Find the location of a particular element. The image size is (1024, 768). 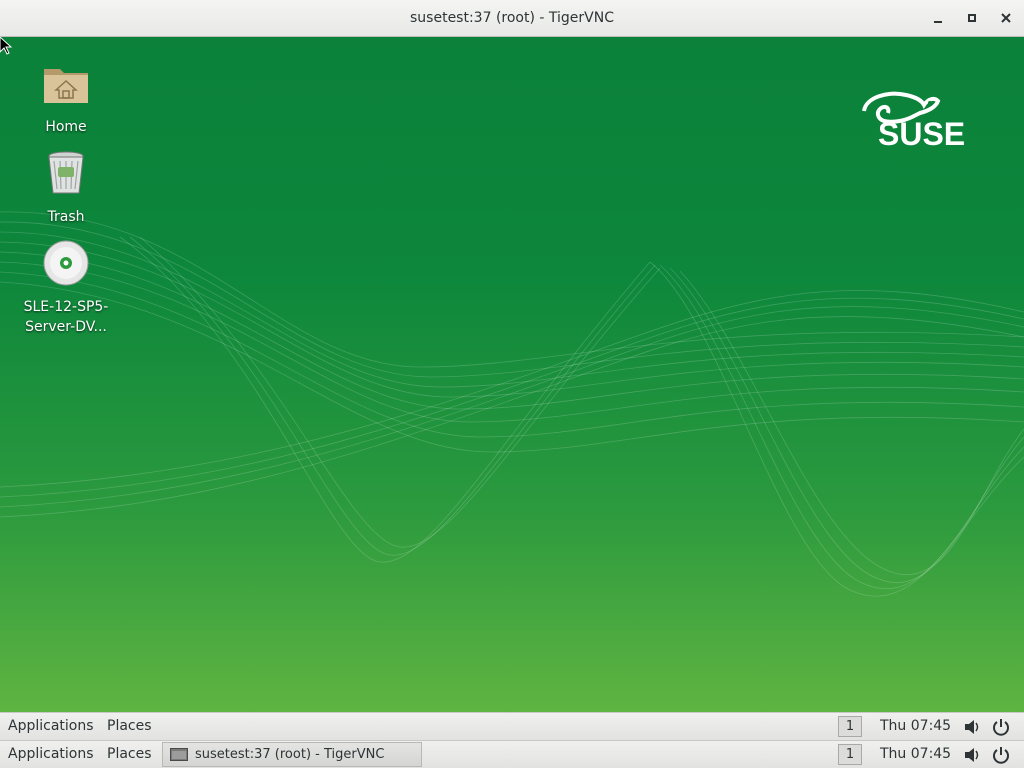

vnc-titlebar: susetest:37 (root) - TigerVNC is located at coordinates (512, 18).